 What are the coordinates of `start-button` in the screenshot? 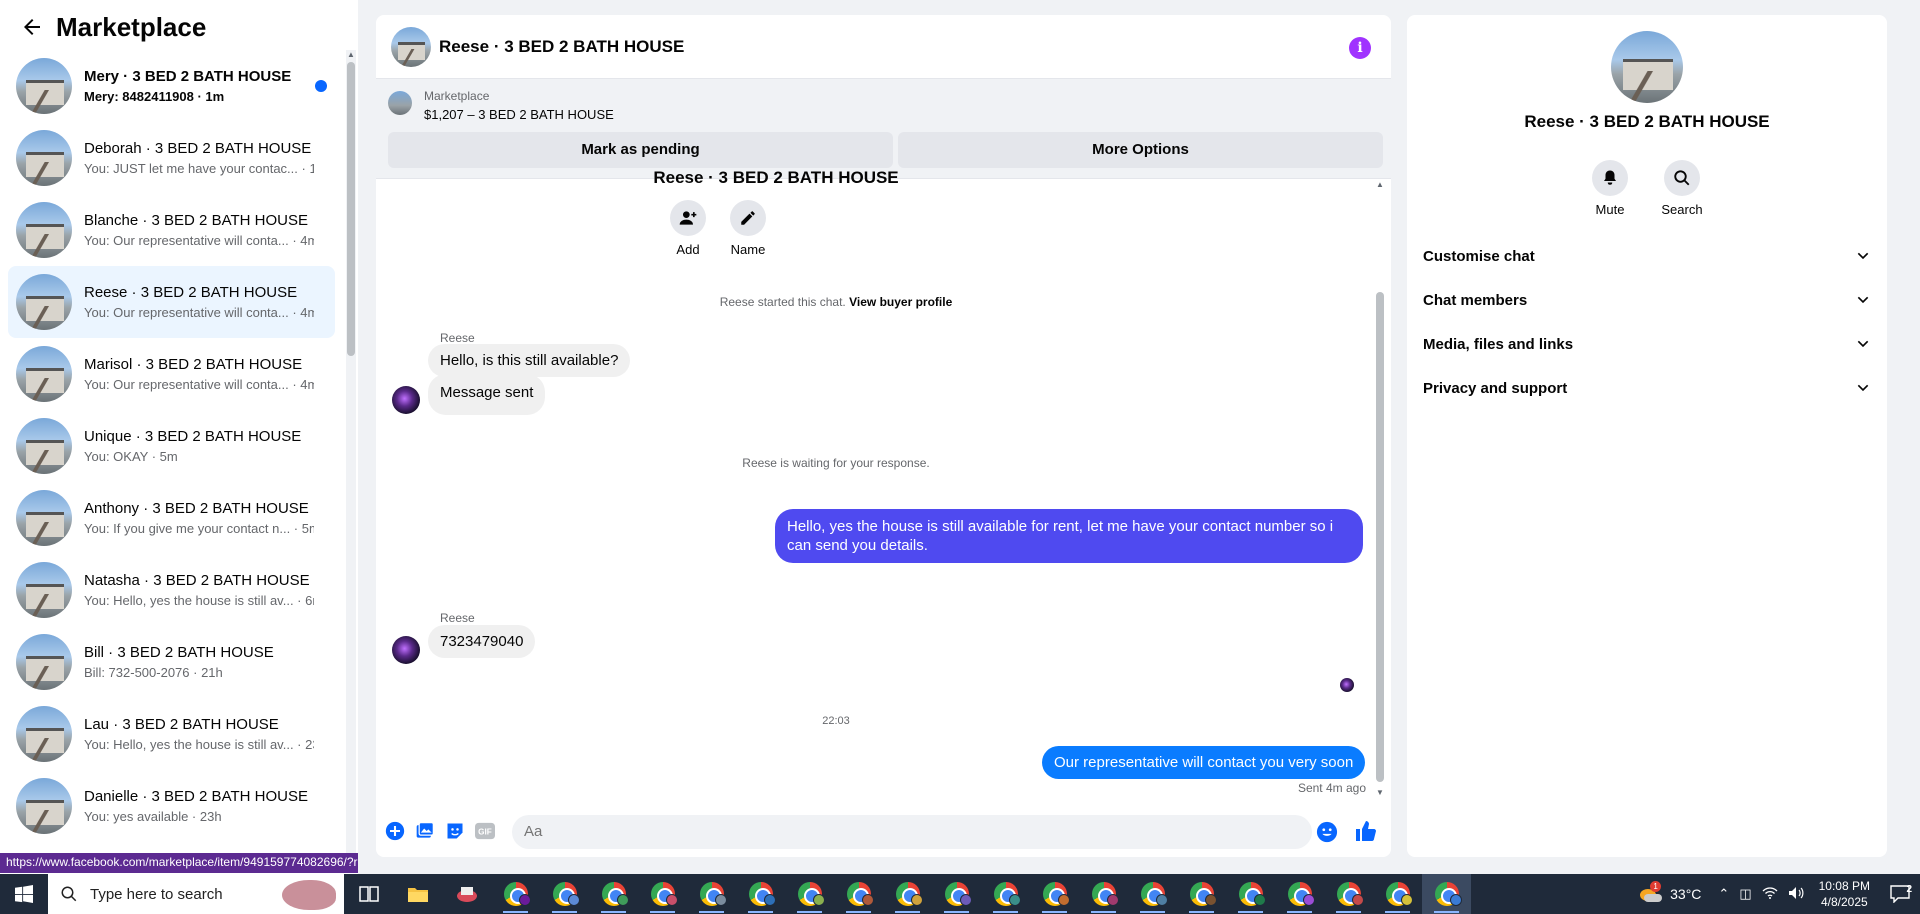 It's located at (24, 894).